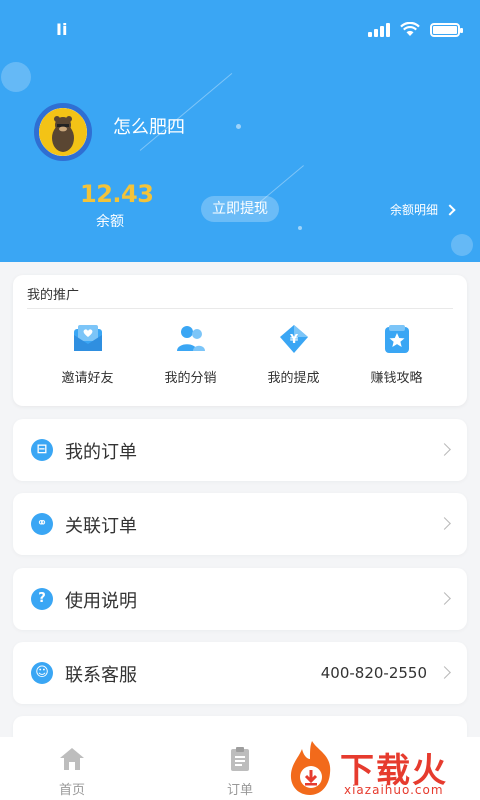 The width and height of the screenshot is (480, 800). Describe the element at coordinates (293, 354) in the screenshot. I see `promo-item-commission: ¥ 我的提成` at that location.